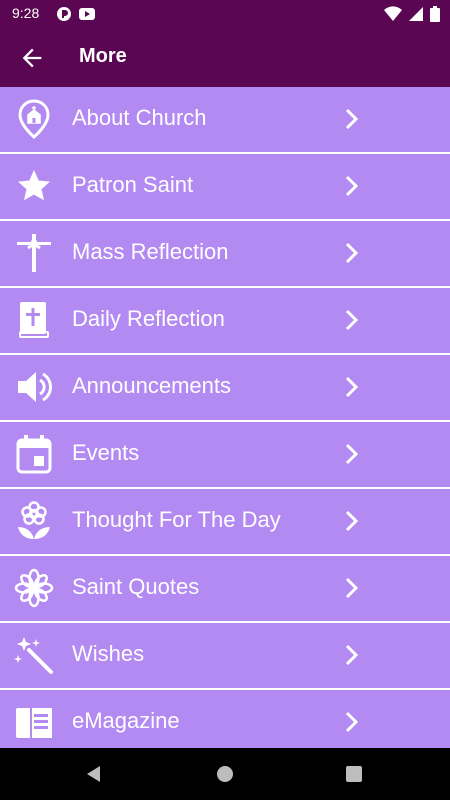  I want to click on system-navigation-bar, so click(225, 774).